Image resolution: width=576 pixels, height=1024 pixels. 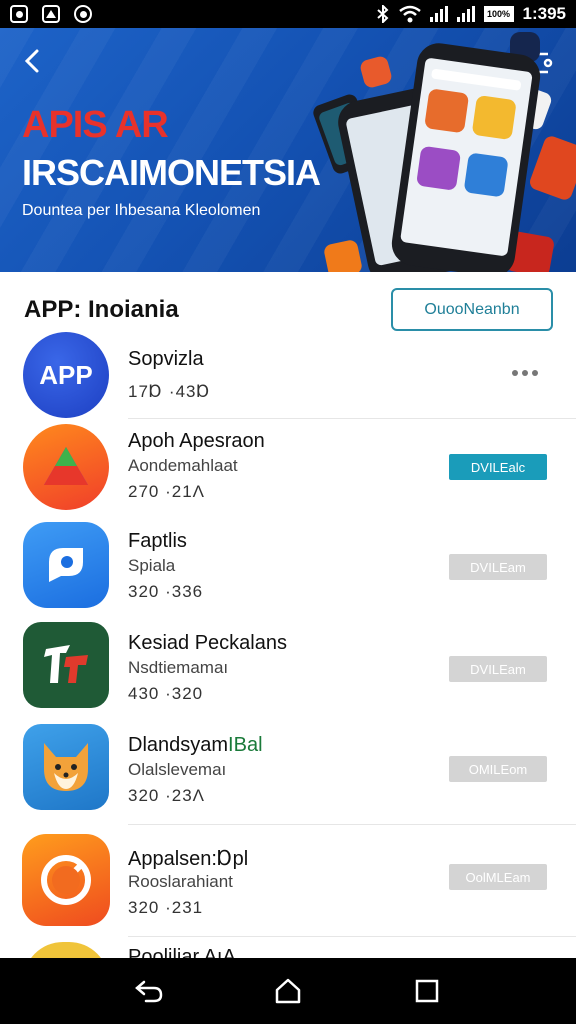 What do you see at coordinates (101, 309) in the screenshot?
I see `section-title: APP: Inoiania` at bounding box center [101, 309].